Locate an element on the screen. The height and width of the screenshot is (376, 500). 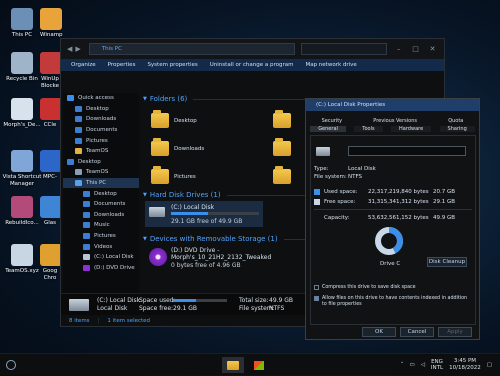
toolbar-item-2: Properties is located at coordinates (122, 65).